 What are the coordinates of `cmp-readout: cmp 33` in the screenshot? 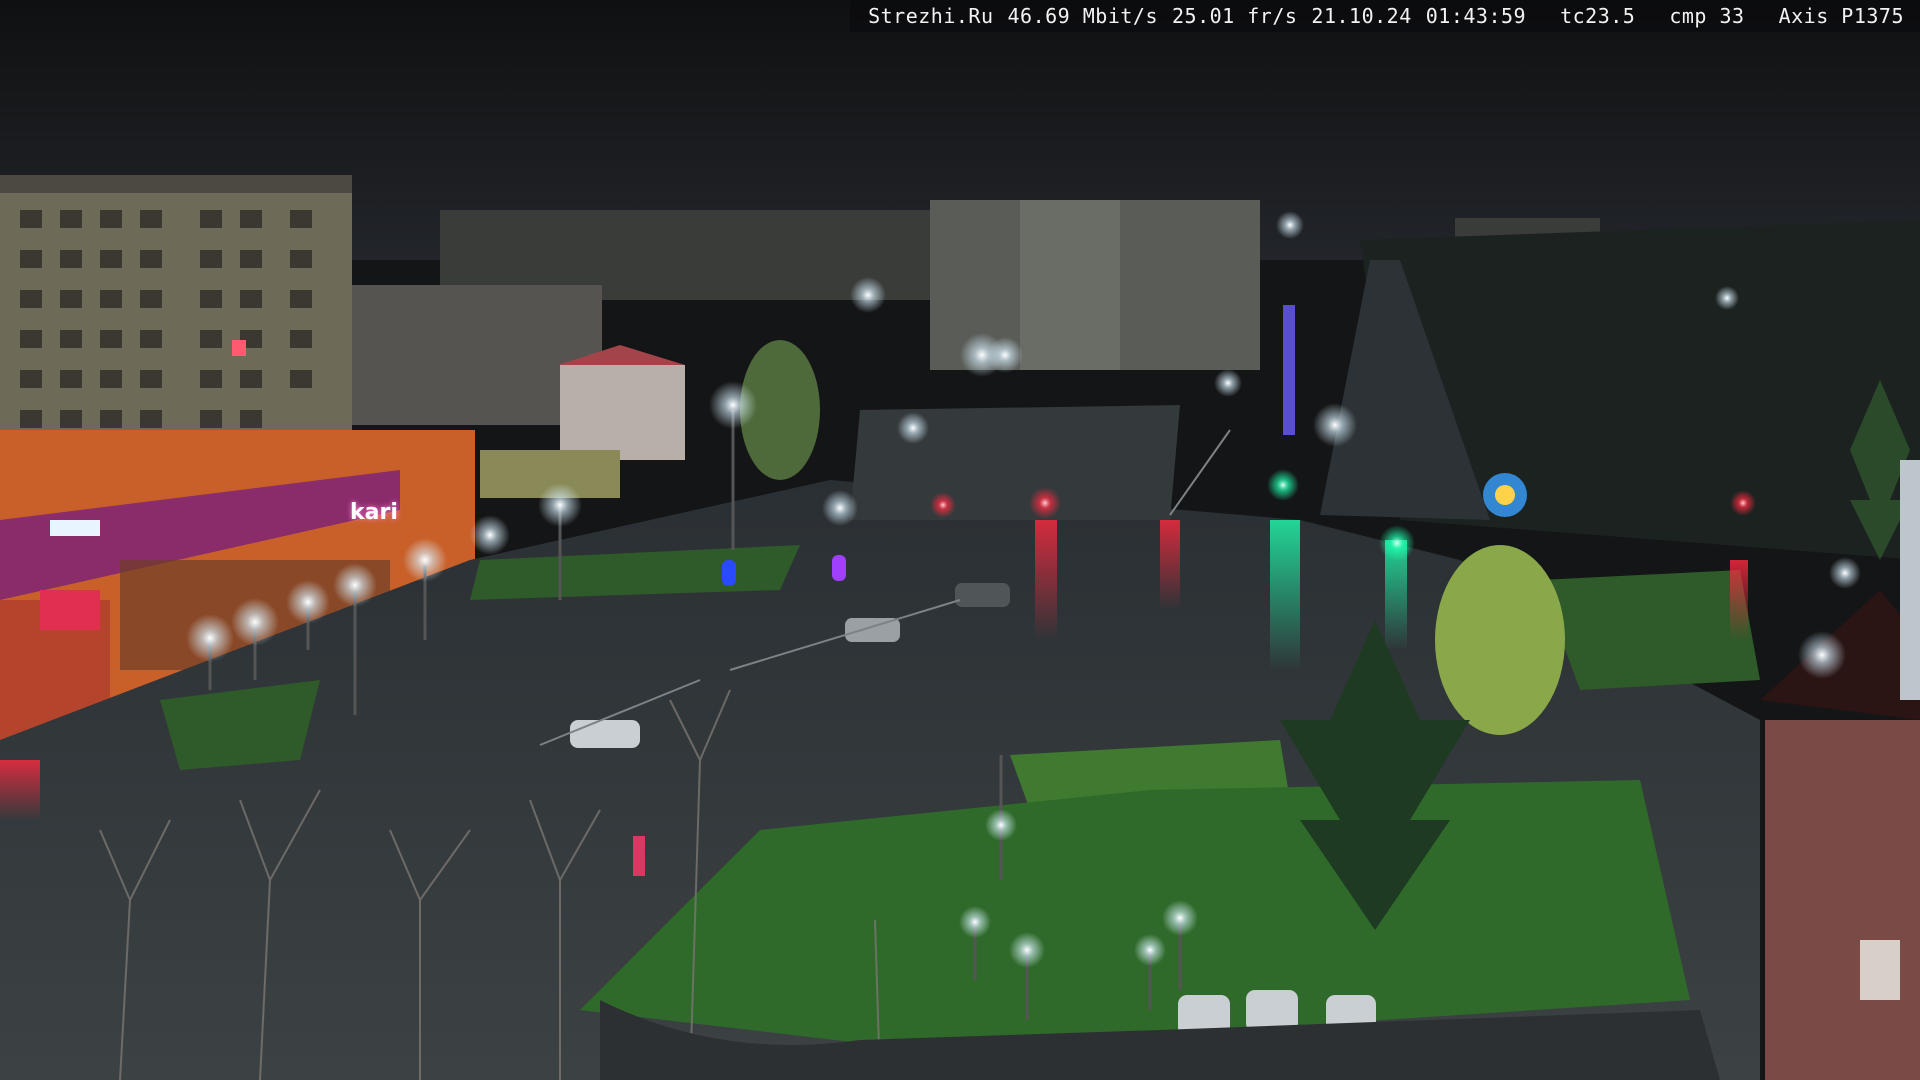 It's located at (1707, 16).